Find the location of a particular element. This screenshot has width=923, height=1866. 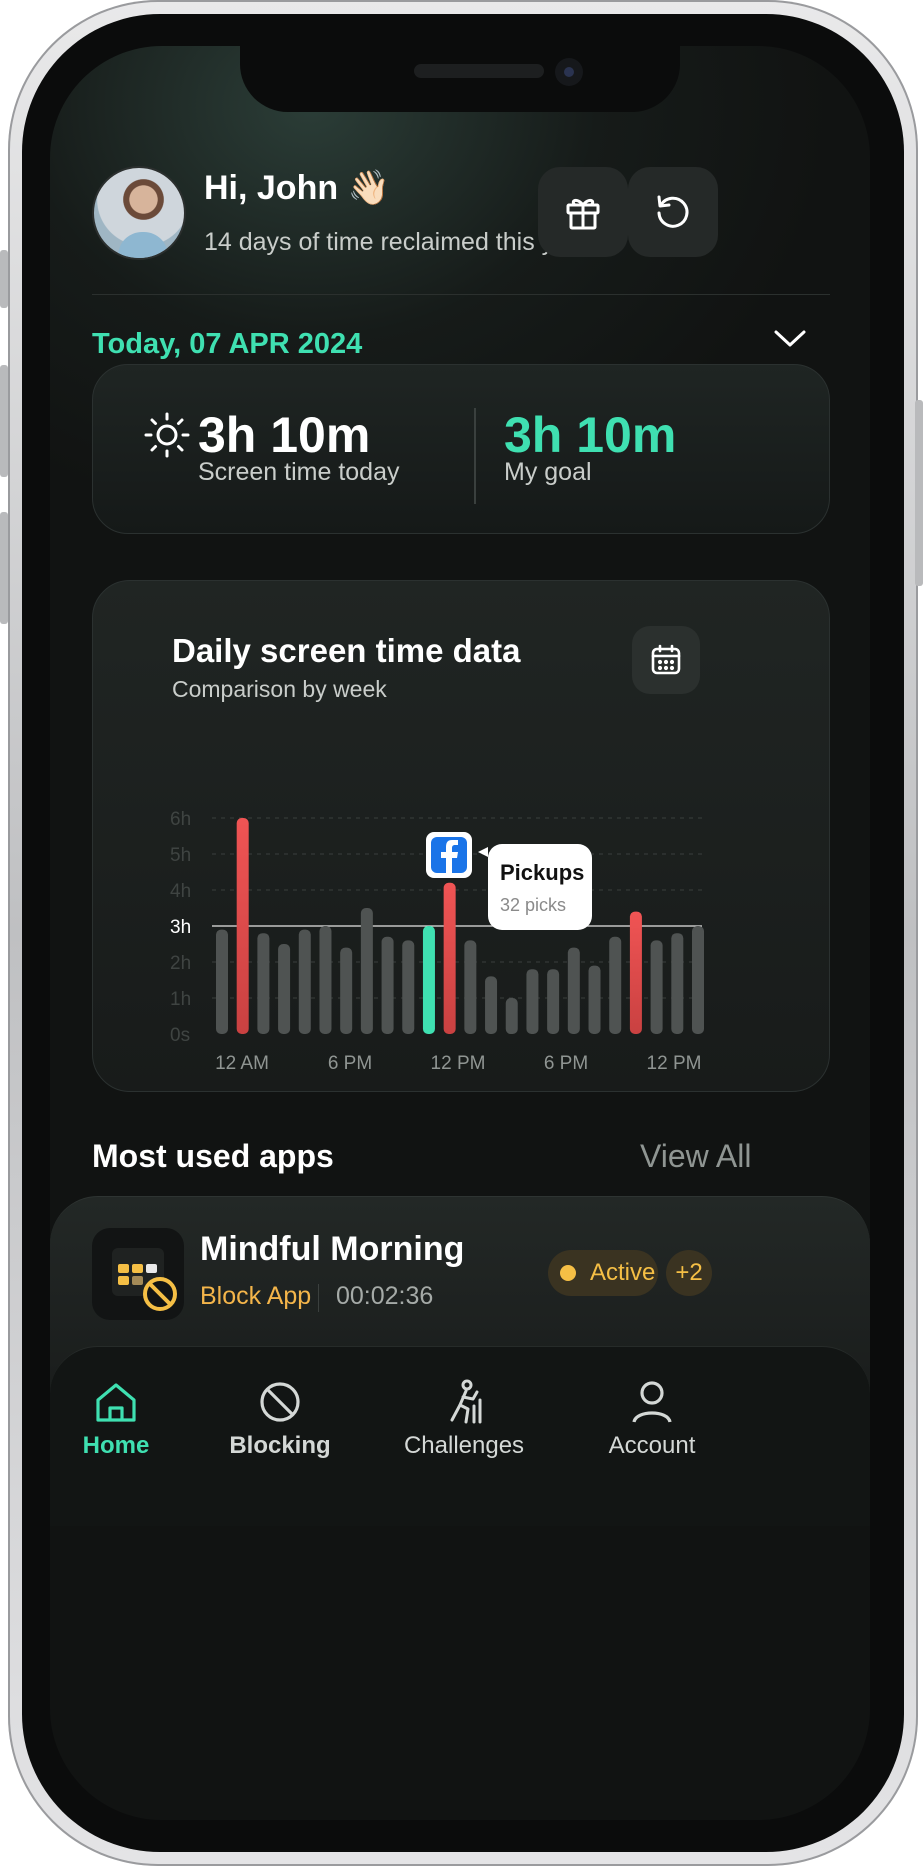

more-count-badge: +2 is located at coordinates (689, 1273).